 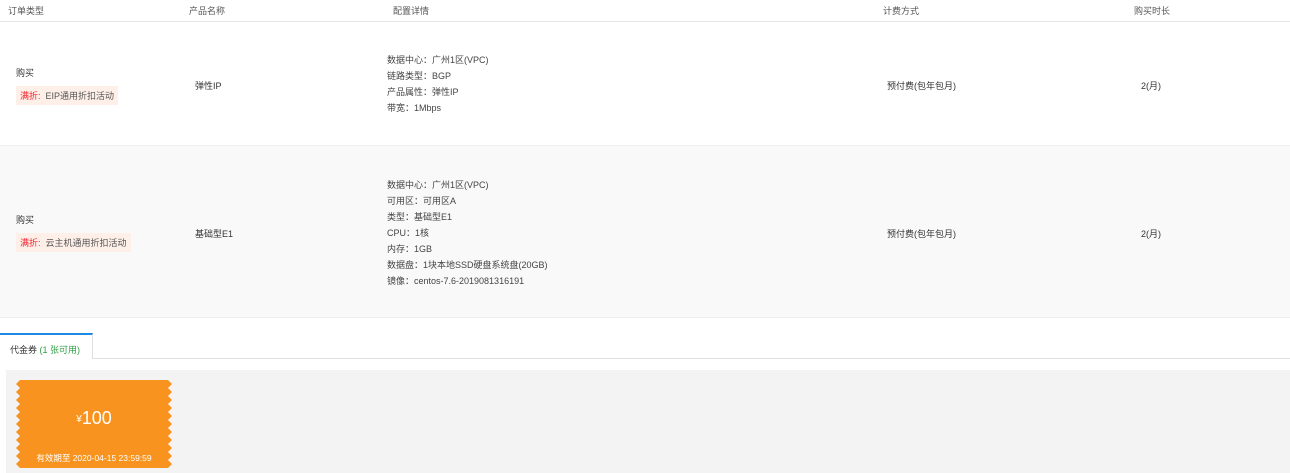 I want to click on table-header: 订单类型 产品名称 配置详情 计费方式 购买时长, so click(x=645, y=11).